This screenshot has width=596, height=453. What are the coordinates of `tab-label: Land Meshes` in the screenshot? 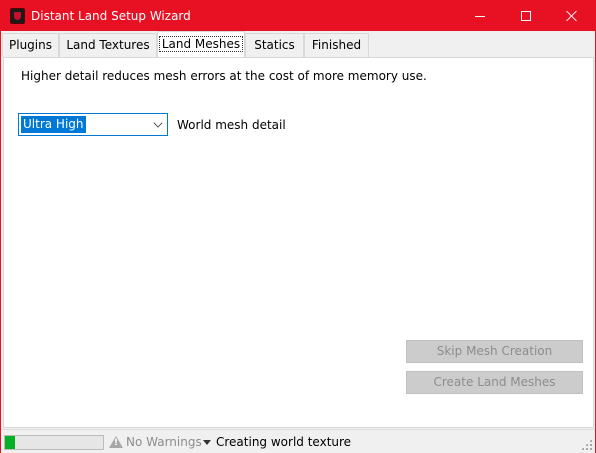 It's located at (201, 44).